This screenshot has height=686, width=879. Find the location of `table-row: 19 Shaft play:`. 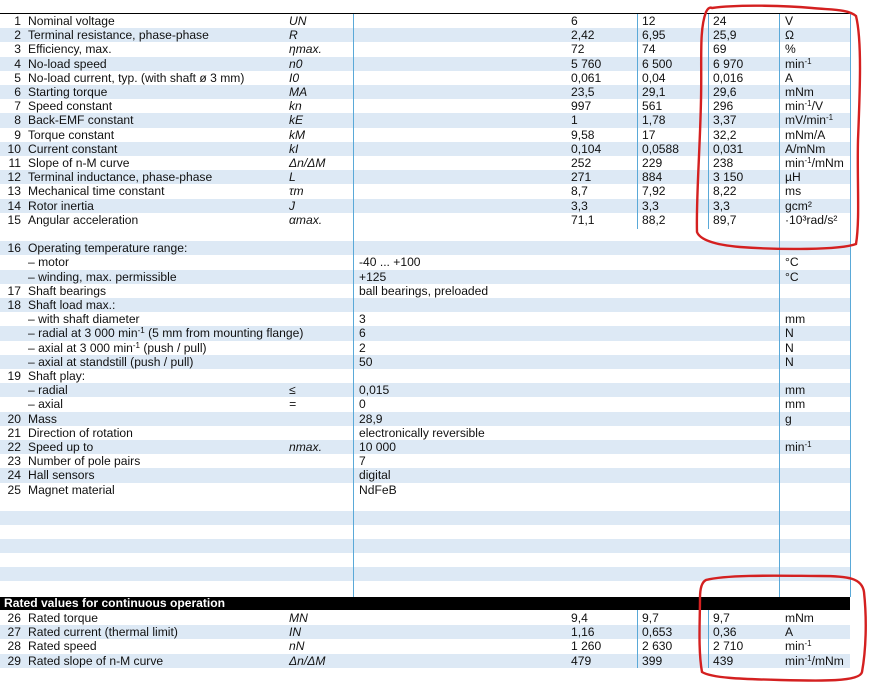

table-row: 19 Shaft play: is located at coordinates (425, 376).